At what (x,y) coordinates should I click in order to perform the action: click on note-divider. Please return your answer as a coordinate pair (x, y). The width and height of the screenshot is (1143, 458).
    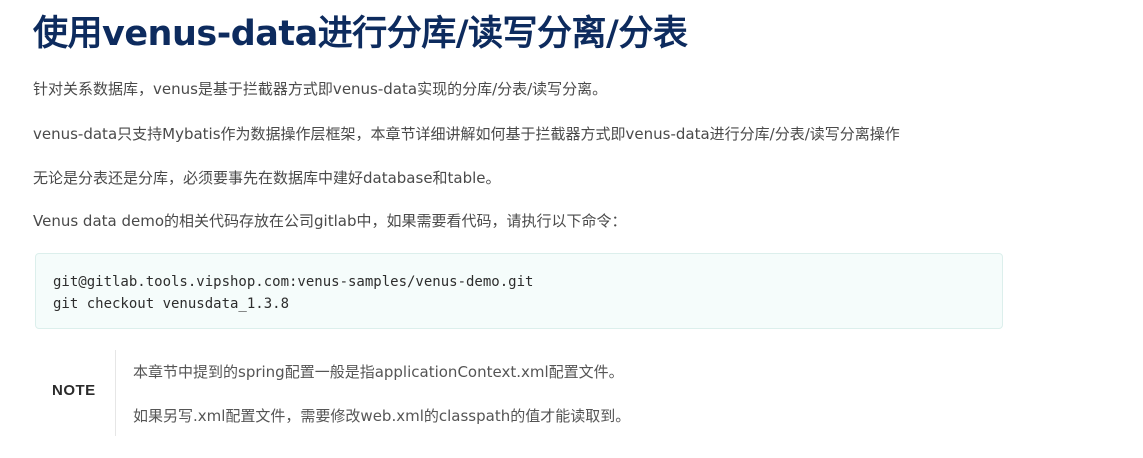
    Looking at the image, I should click on (115, 393).